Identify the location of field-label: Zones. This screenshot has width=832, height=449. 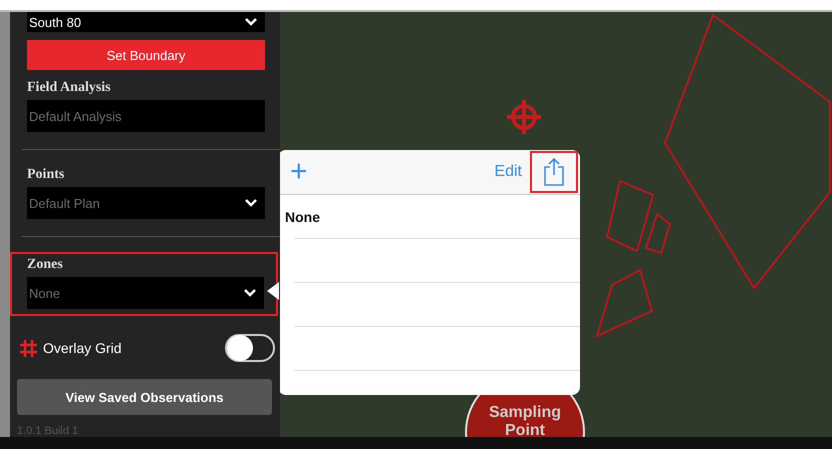
(45, 265).